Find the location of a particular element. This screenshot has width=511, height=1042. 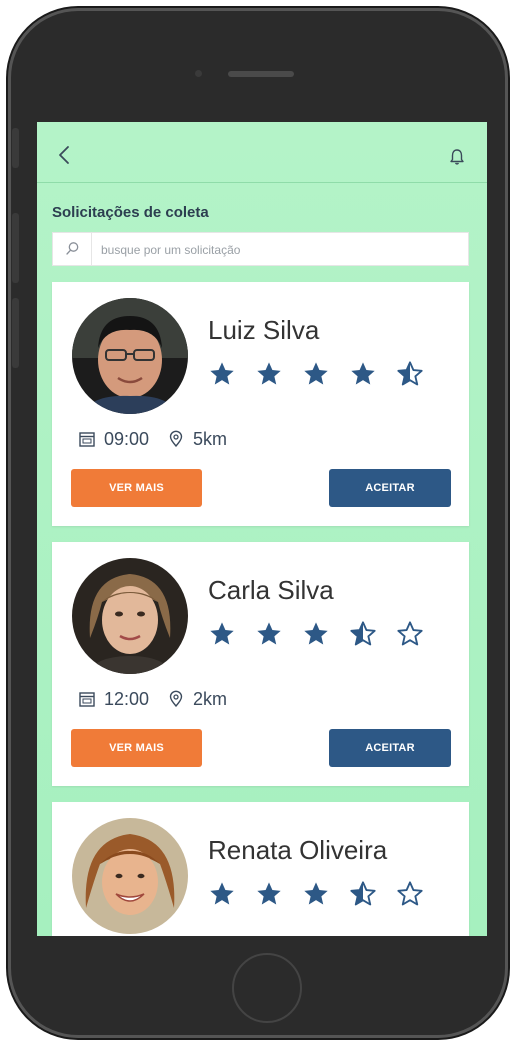

search-icon is located at coordinates (72, 248).